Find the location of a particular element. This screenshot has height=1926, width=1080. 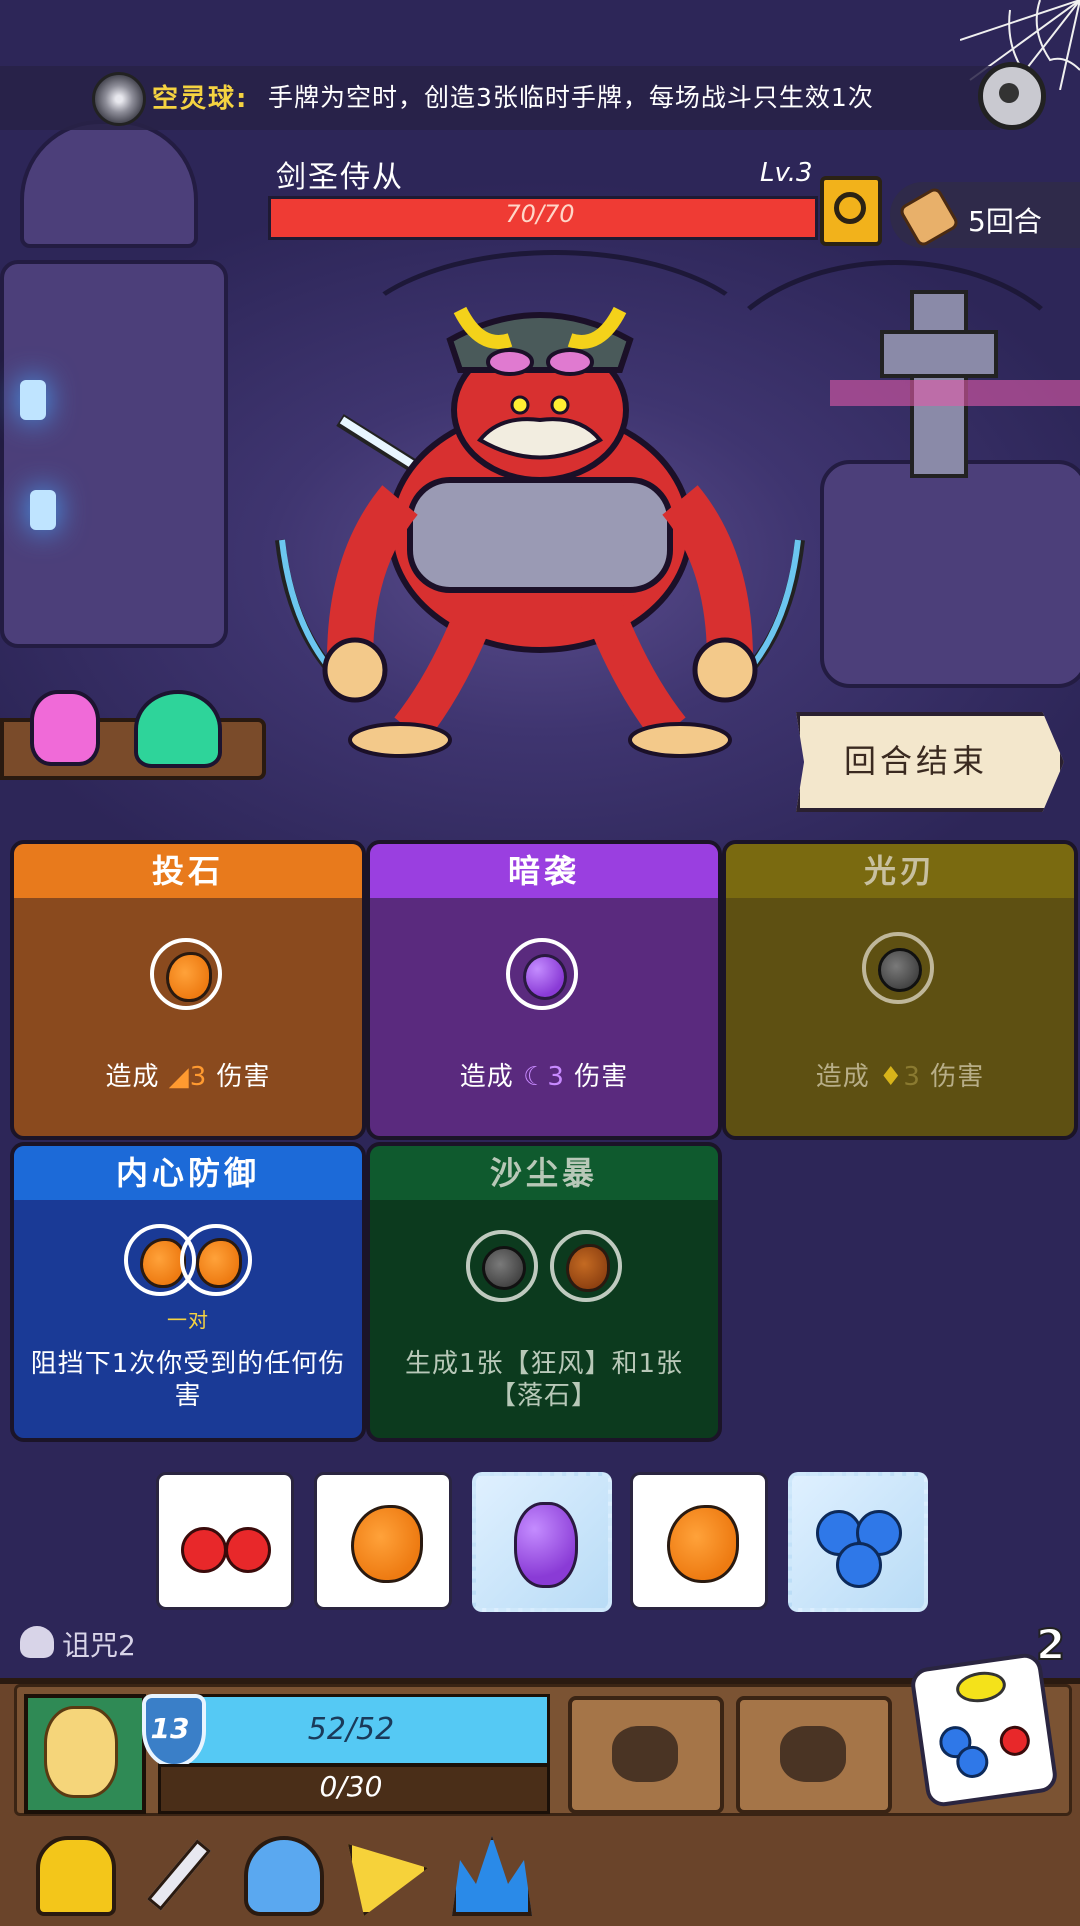

card-title: 暗袭 is located at coordinates (544, 871).